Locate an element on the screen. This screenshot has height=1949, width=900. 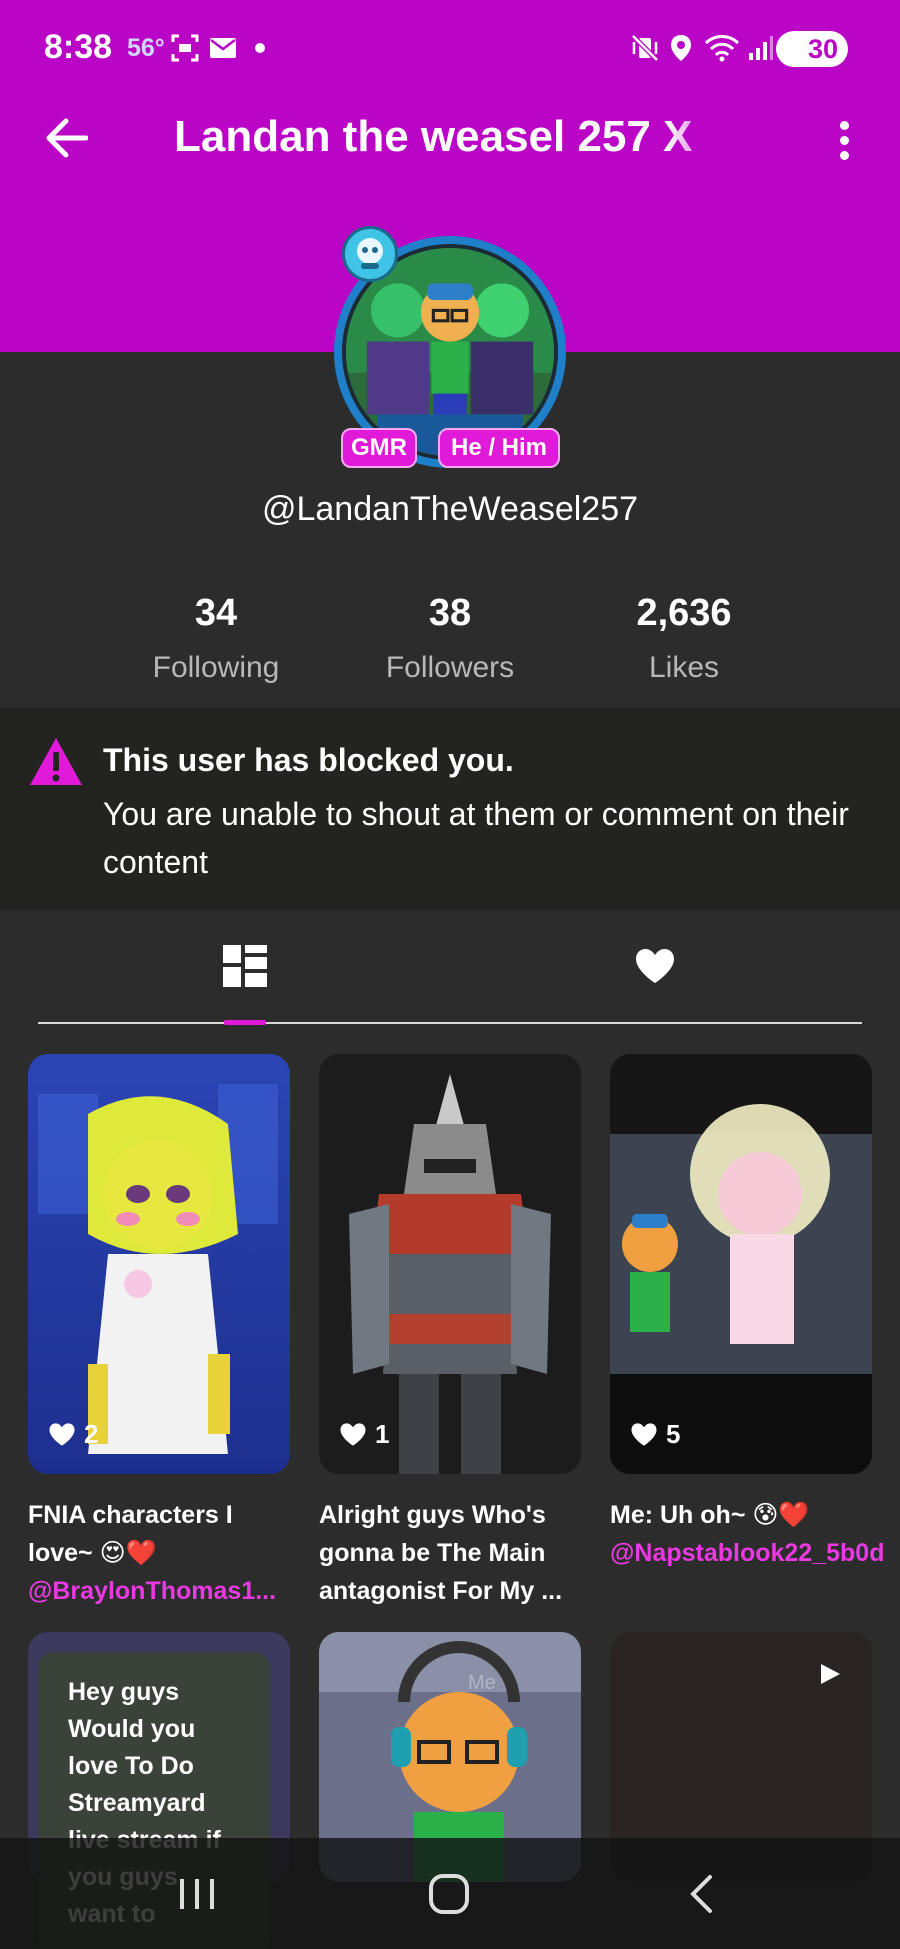
badge-gmr: GMR is located at coordinates (379, 448).